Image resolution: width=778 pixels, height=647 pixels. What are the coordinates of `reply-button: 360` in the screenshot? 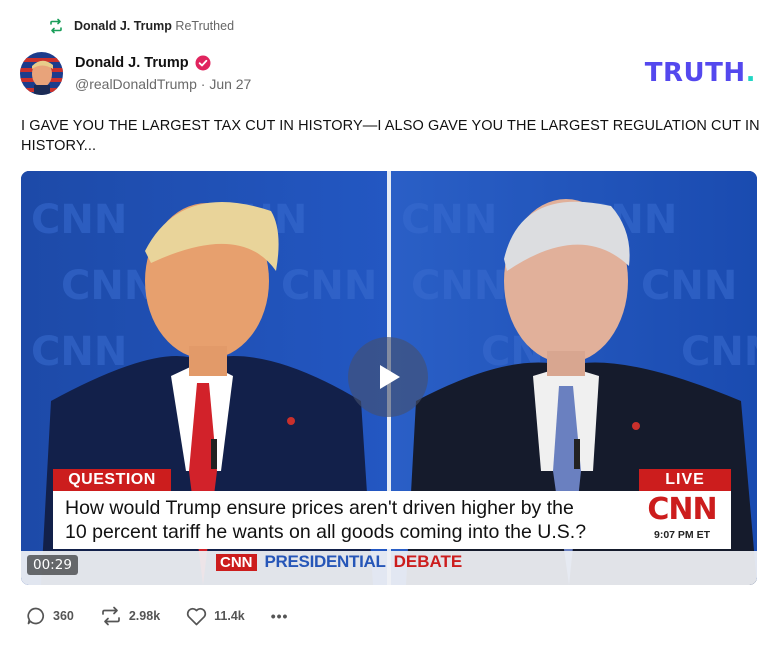 It's located at (50, 616).